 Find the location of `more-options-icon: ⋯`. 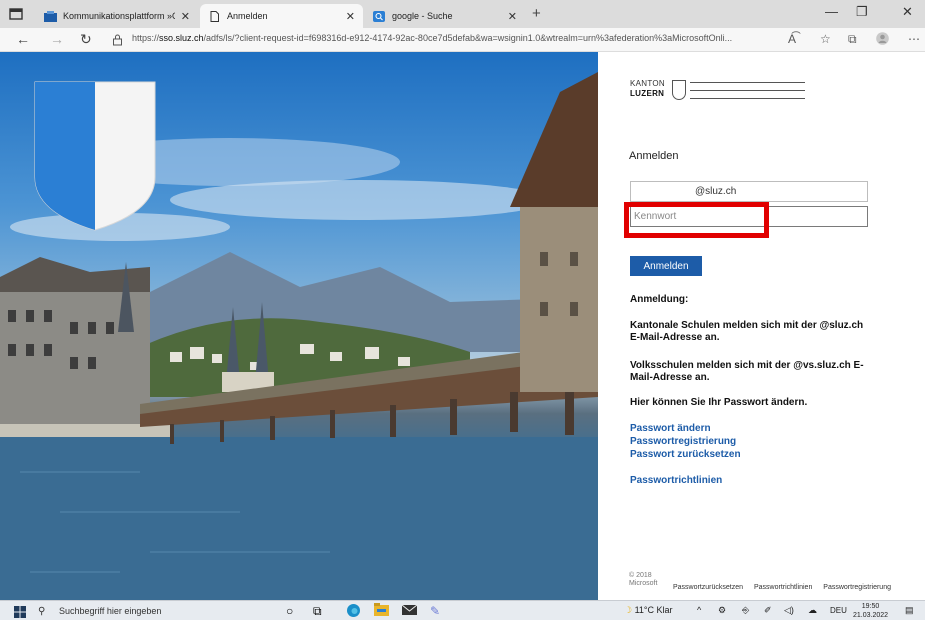

more-options-icon: ⋯ is located at coordinates (914, 39).